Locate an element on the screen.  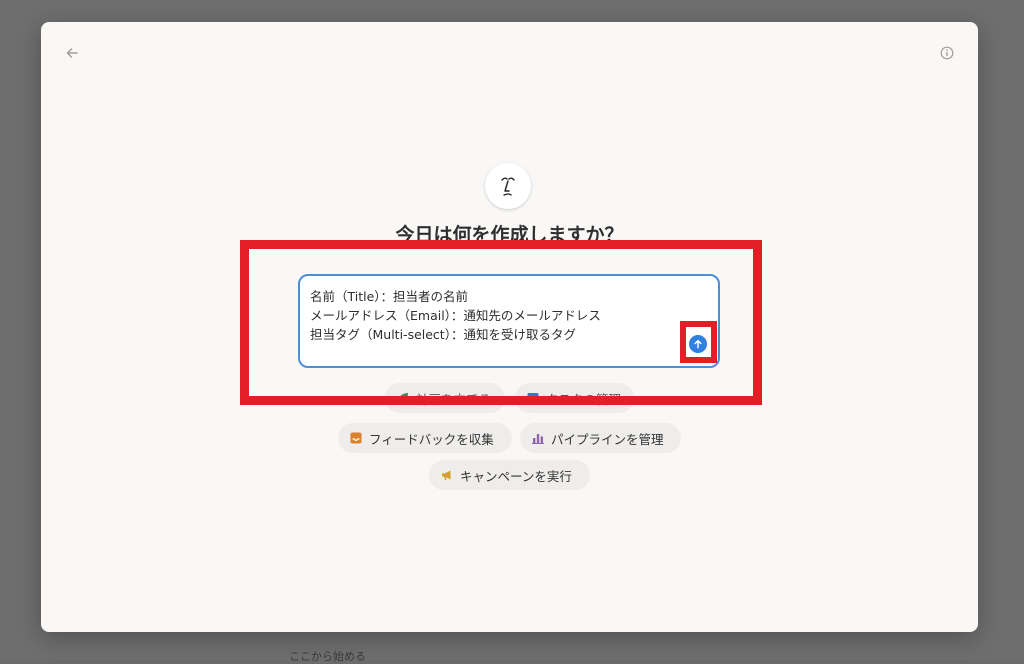
suggestion-label: タスクの管理 is located at coordinates (584, 399).